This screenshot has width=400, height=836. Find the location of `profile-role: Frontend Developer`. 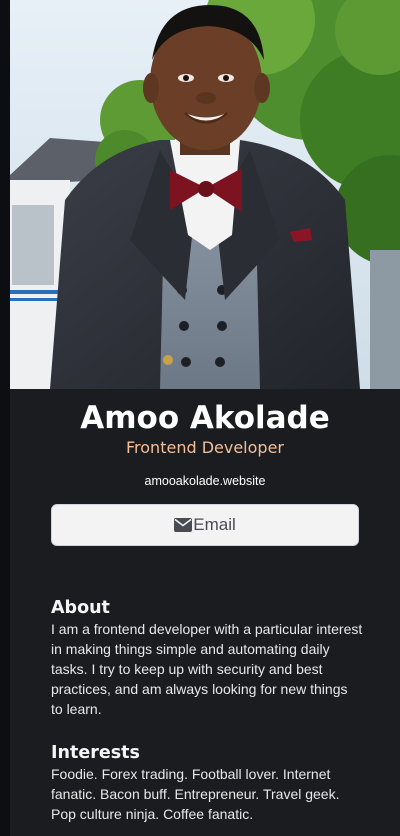

profile-role: Frontend Developer is located at coordinates (205, 447).